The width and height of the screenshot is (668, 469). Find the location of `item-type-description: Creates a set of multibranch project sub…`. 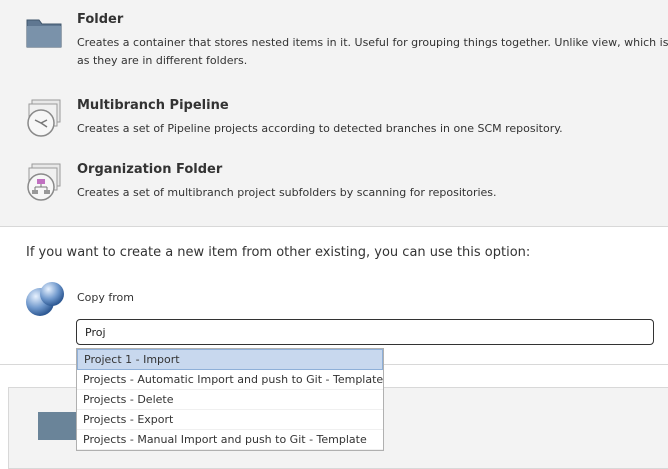

item-type-description: Creates a set of multibranch project sub… is located at coordinates (287, 192).